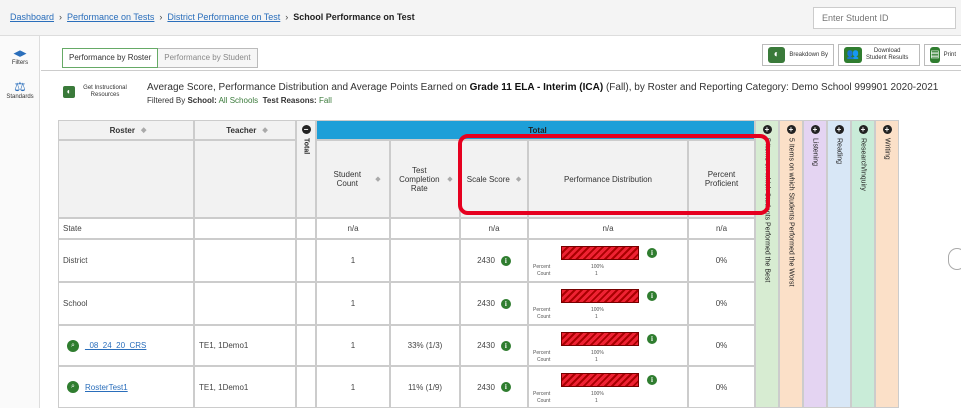  Describe the element at coordinates (122, 130) in the screenshot. I see `roster-header-label: Roster` at that location.